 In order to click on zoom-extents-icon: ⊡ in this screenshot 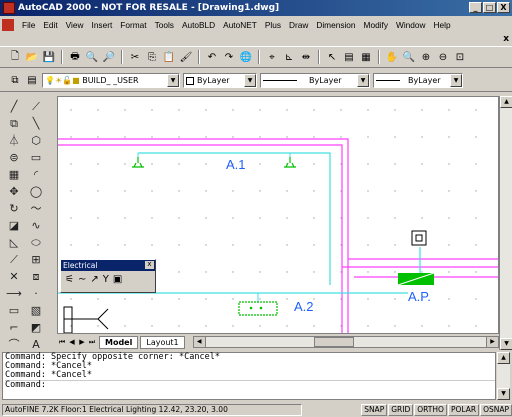, I will do `click(460, 57)`.